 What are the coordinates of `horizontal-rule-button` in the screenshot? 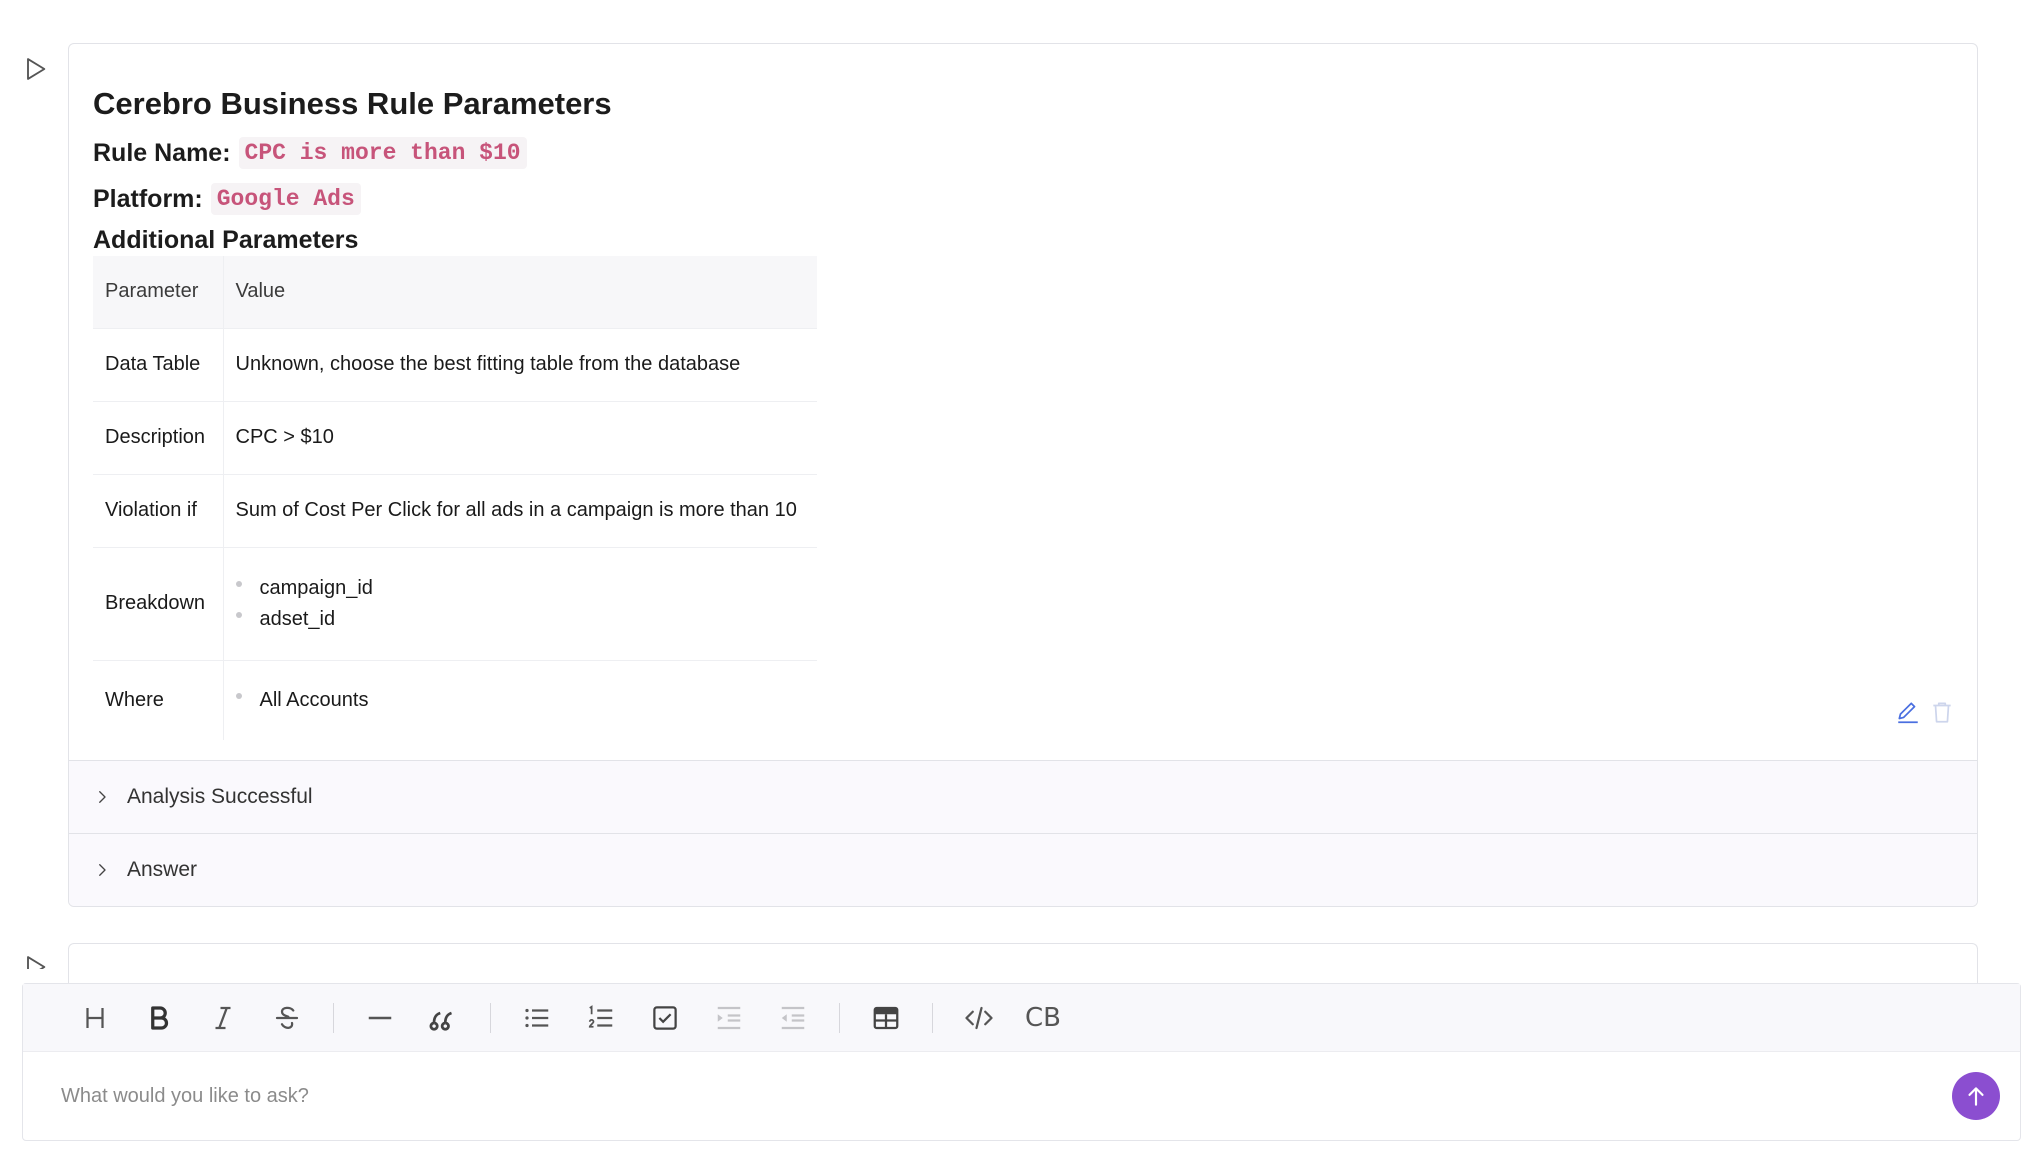 It's located at (380, 1018).